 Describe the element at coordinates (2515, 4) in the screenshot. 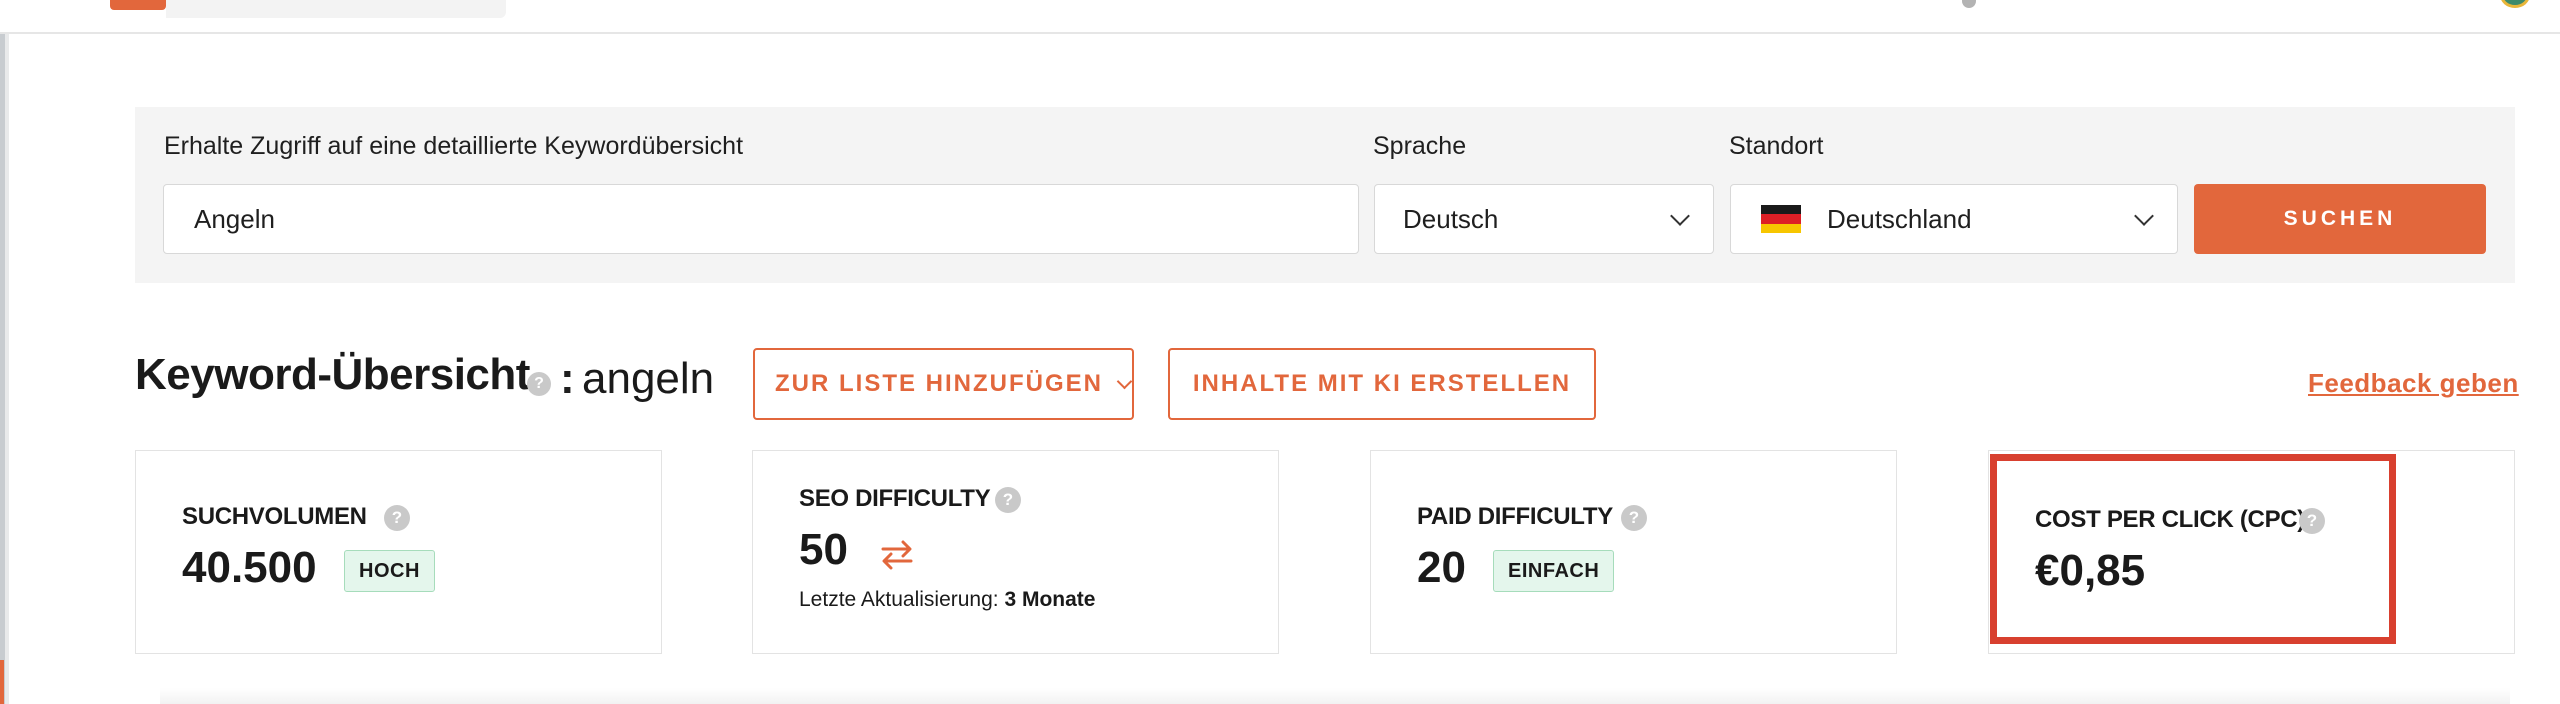

I see `user-avatar` at that location.